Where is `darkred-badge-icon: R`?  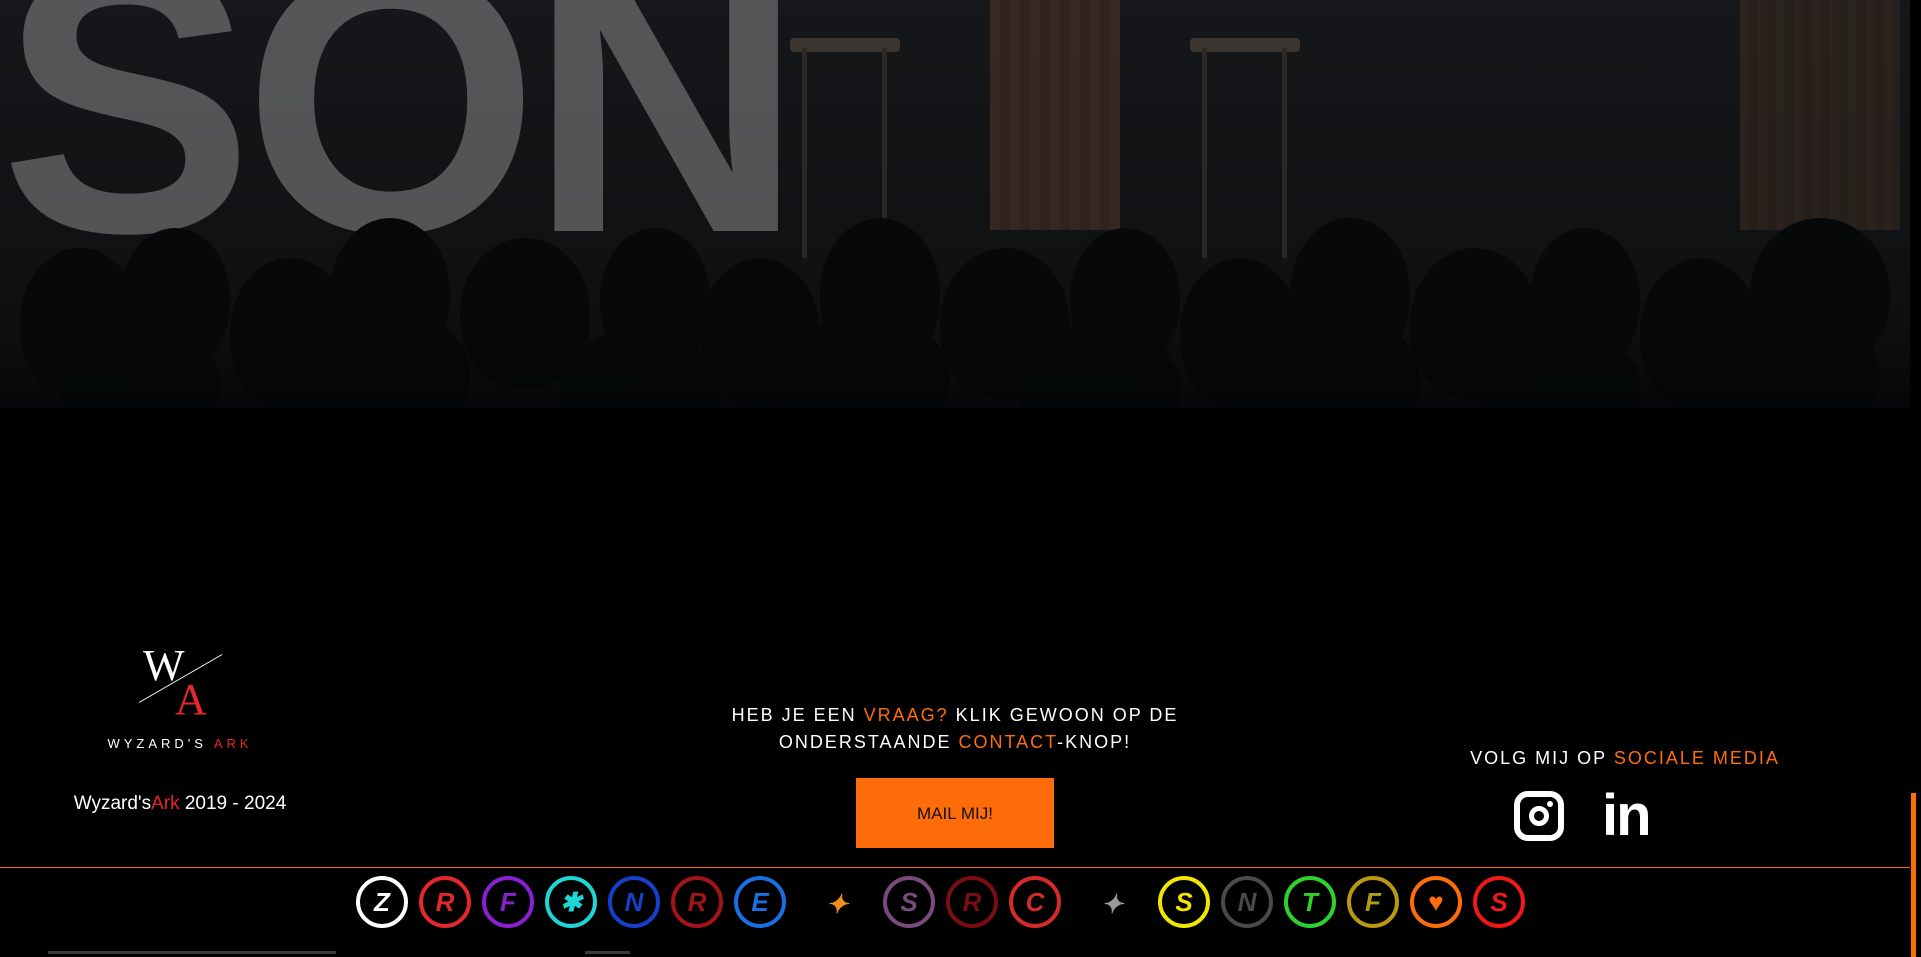 darkred-badge-icon: R is located at coordinates (697, 902).